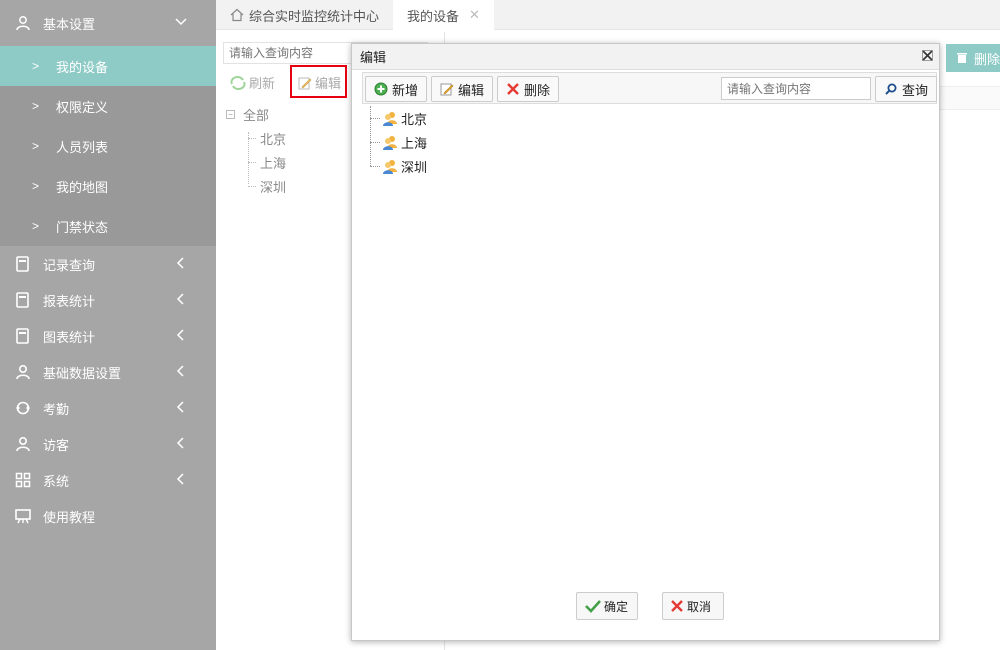 The height and width of the screenshot is (650, 1000). I want to click on refresh-label: 刷新, so click(262, 83).